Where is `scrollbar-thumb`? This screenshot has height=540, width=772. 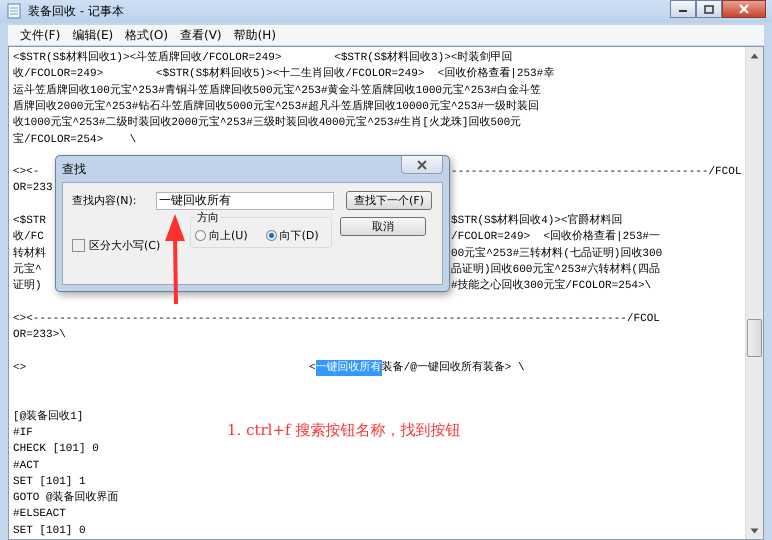
scrollbar-thumb is located at coordinates (754, 338).